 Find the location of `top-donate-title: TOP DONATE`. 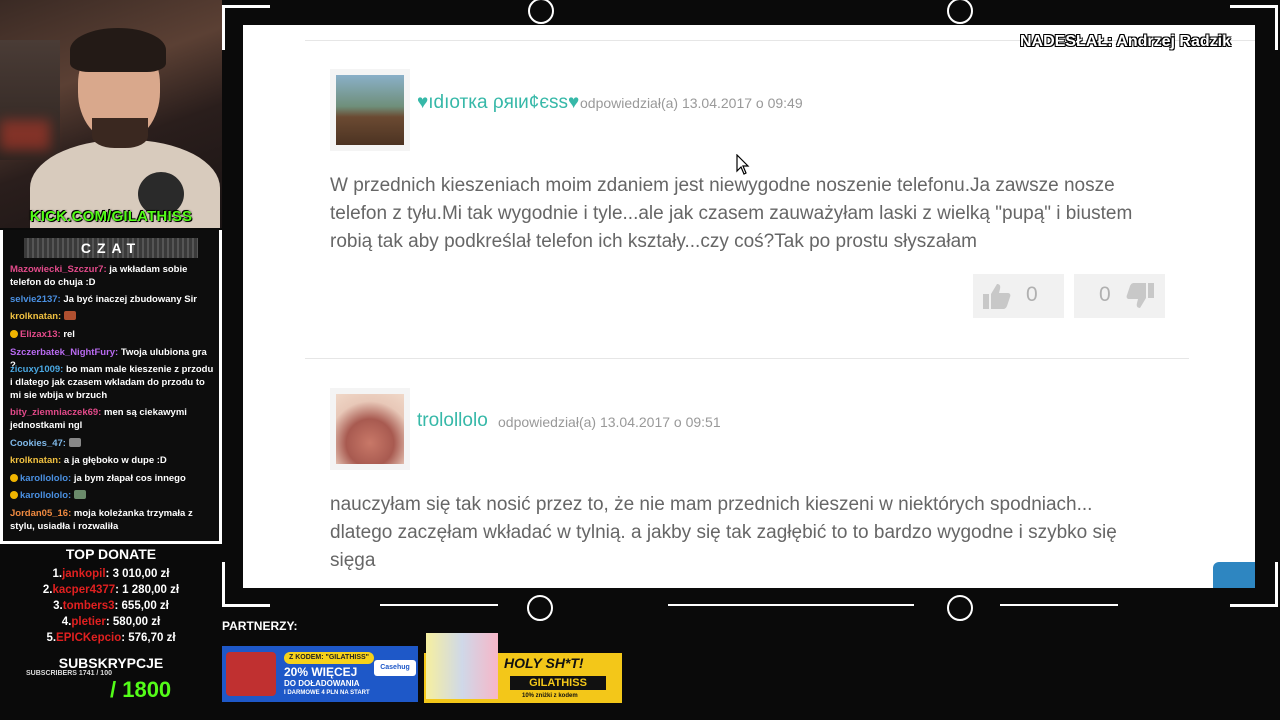

top-donate-title: TOP DONATE is located at coordinates (111, 554).